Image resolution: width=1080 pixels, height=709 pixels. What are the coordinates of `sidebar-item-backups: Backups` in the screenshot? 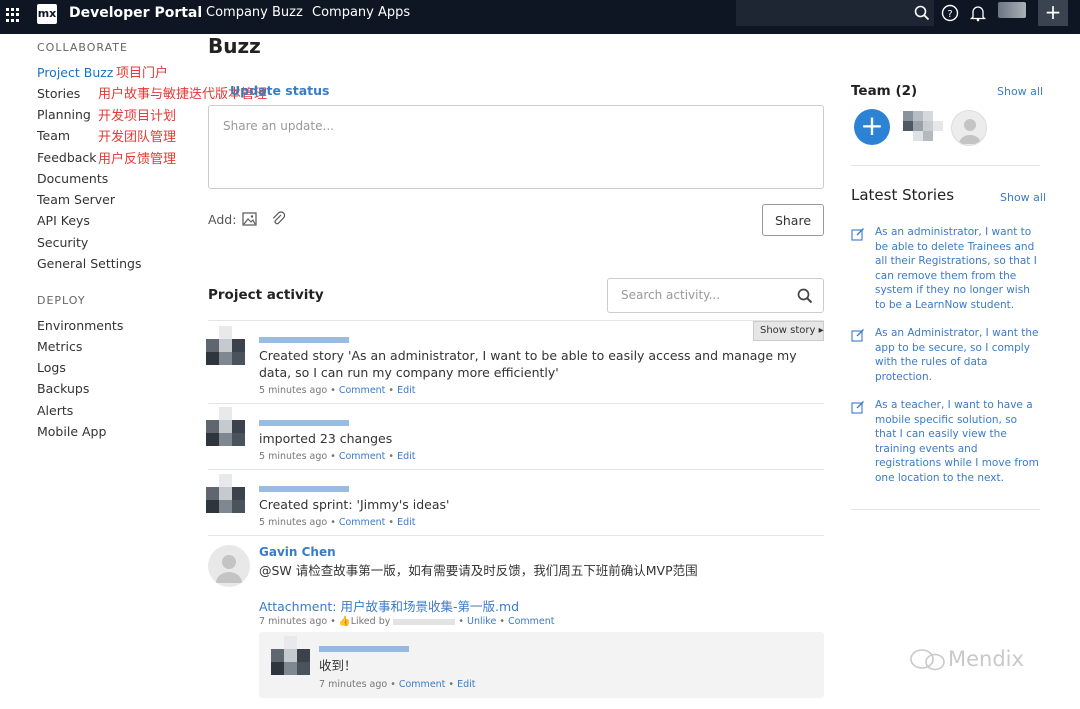 It's located at (63, 388).